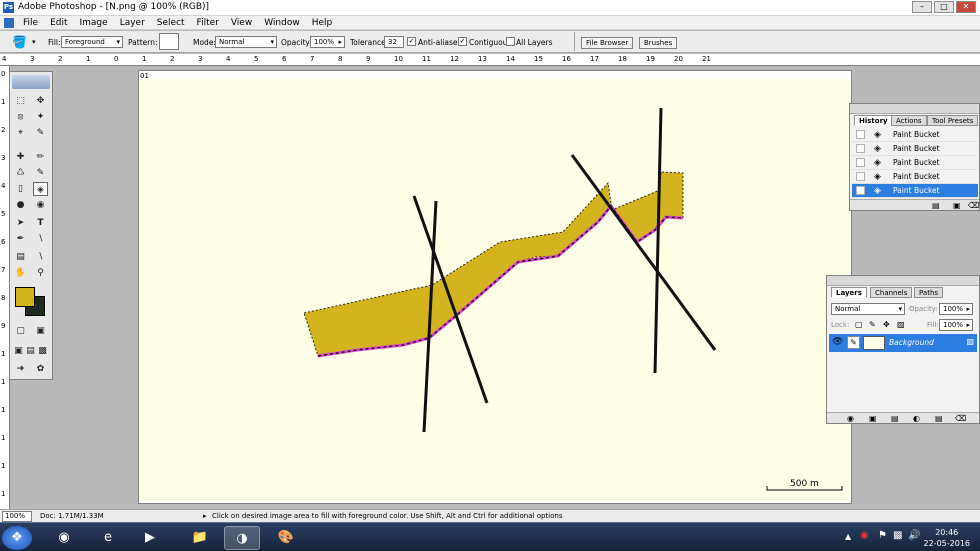 The image size is (980, 551). Describe the element at coordinates (872, 324) in the screenshot. I see `lock-image-icon: ✎` at that location.